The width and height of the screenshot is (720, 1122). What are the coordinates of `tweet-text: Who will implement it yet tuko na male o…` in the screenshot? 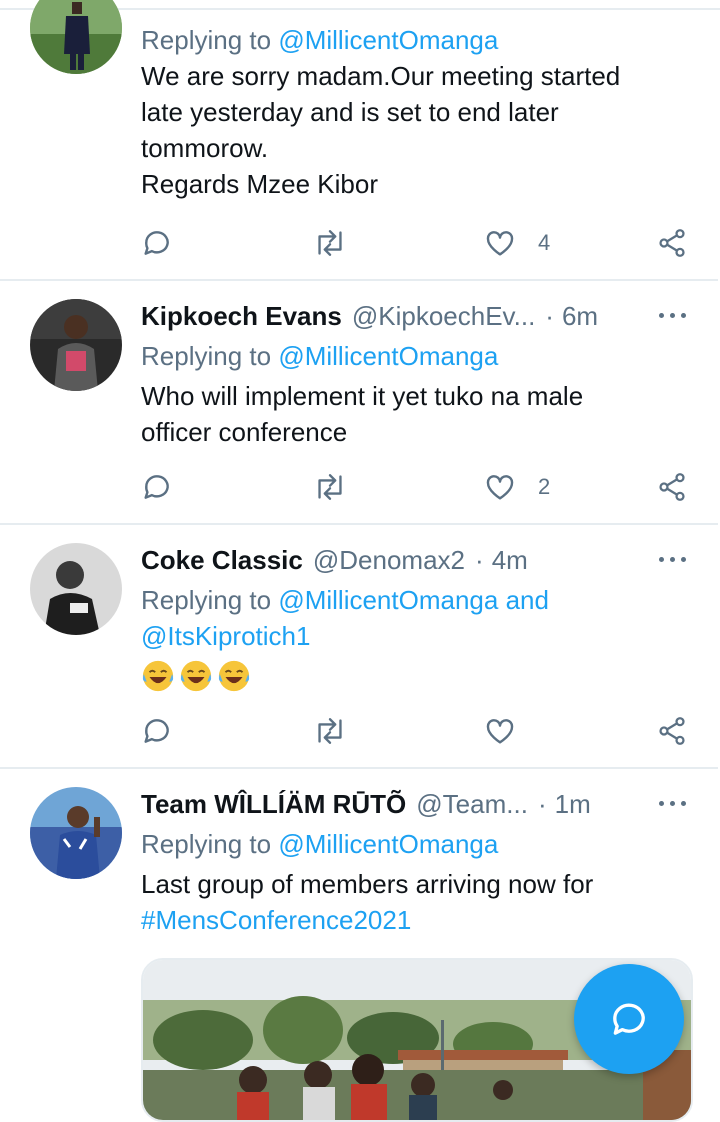 It's located at (415, 414).